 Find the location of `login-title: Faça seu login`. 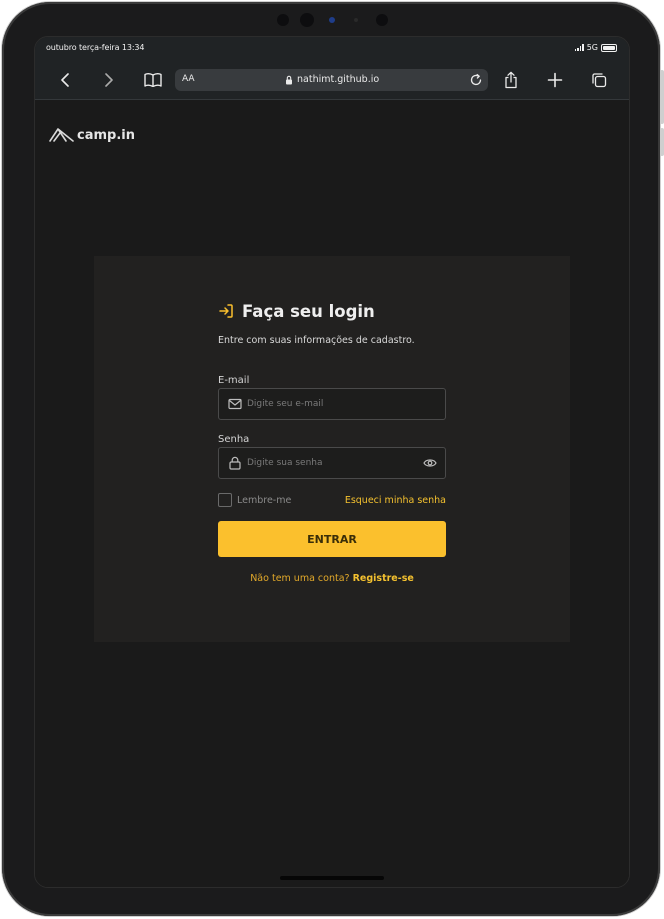

login-title: Faça seu login is located at coordinates (332, 311).